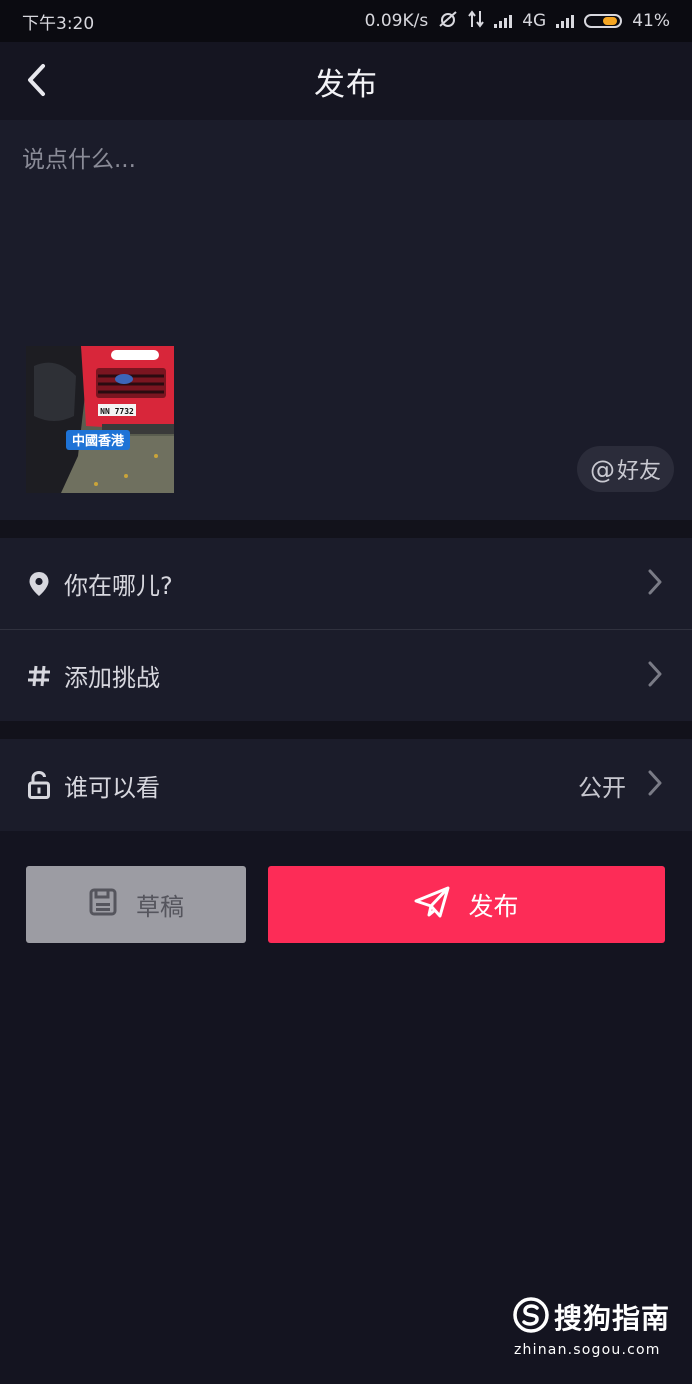 The image size is (692, 1384). Describe the element at coordinates (112, 678) in the screenshot. I see `challenge-label: 添加挑战` at that location.